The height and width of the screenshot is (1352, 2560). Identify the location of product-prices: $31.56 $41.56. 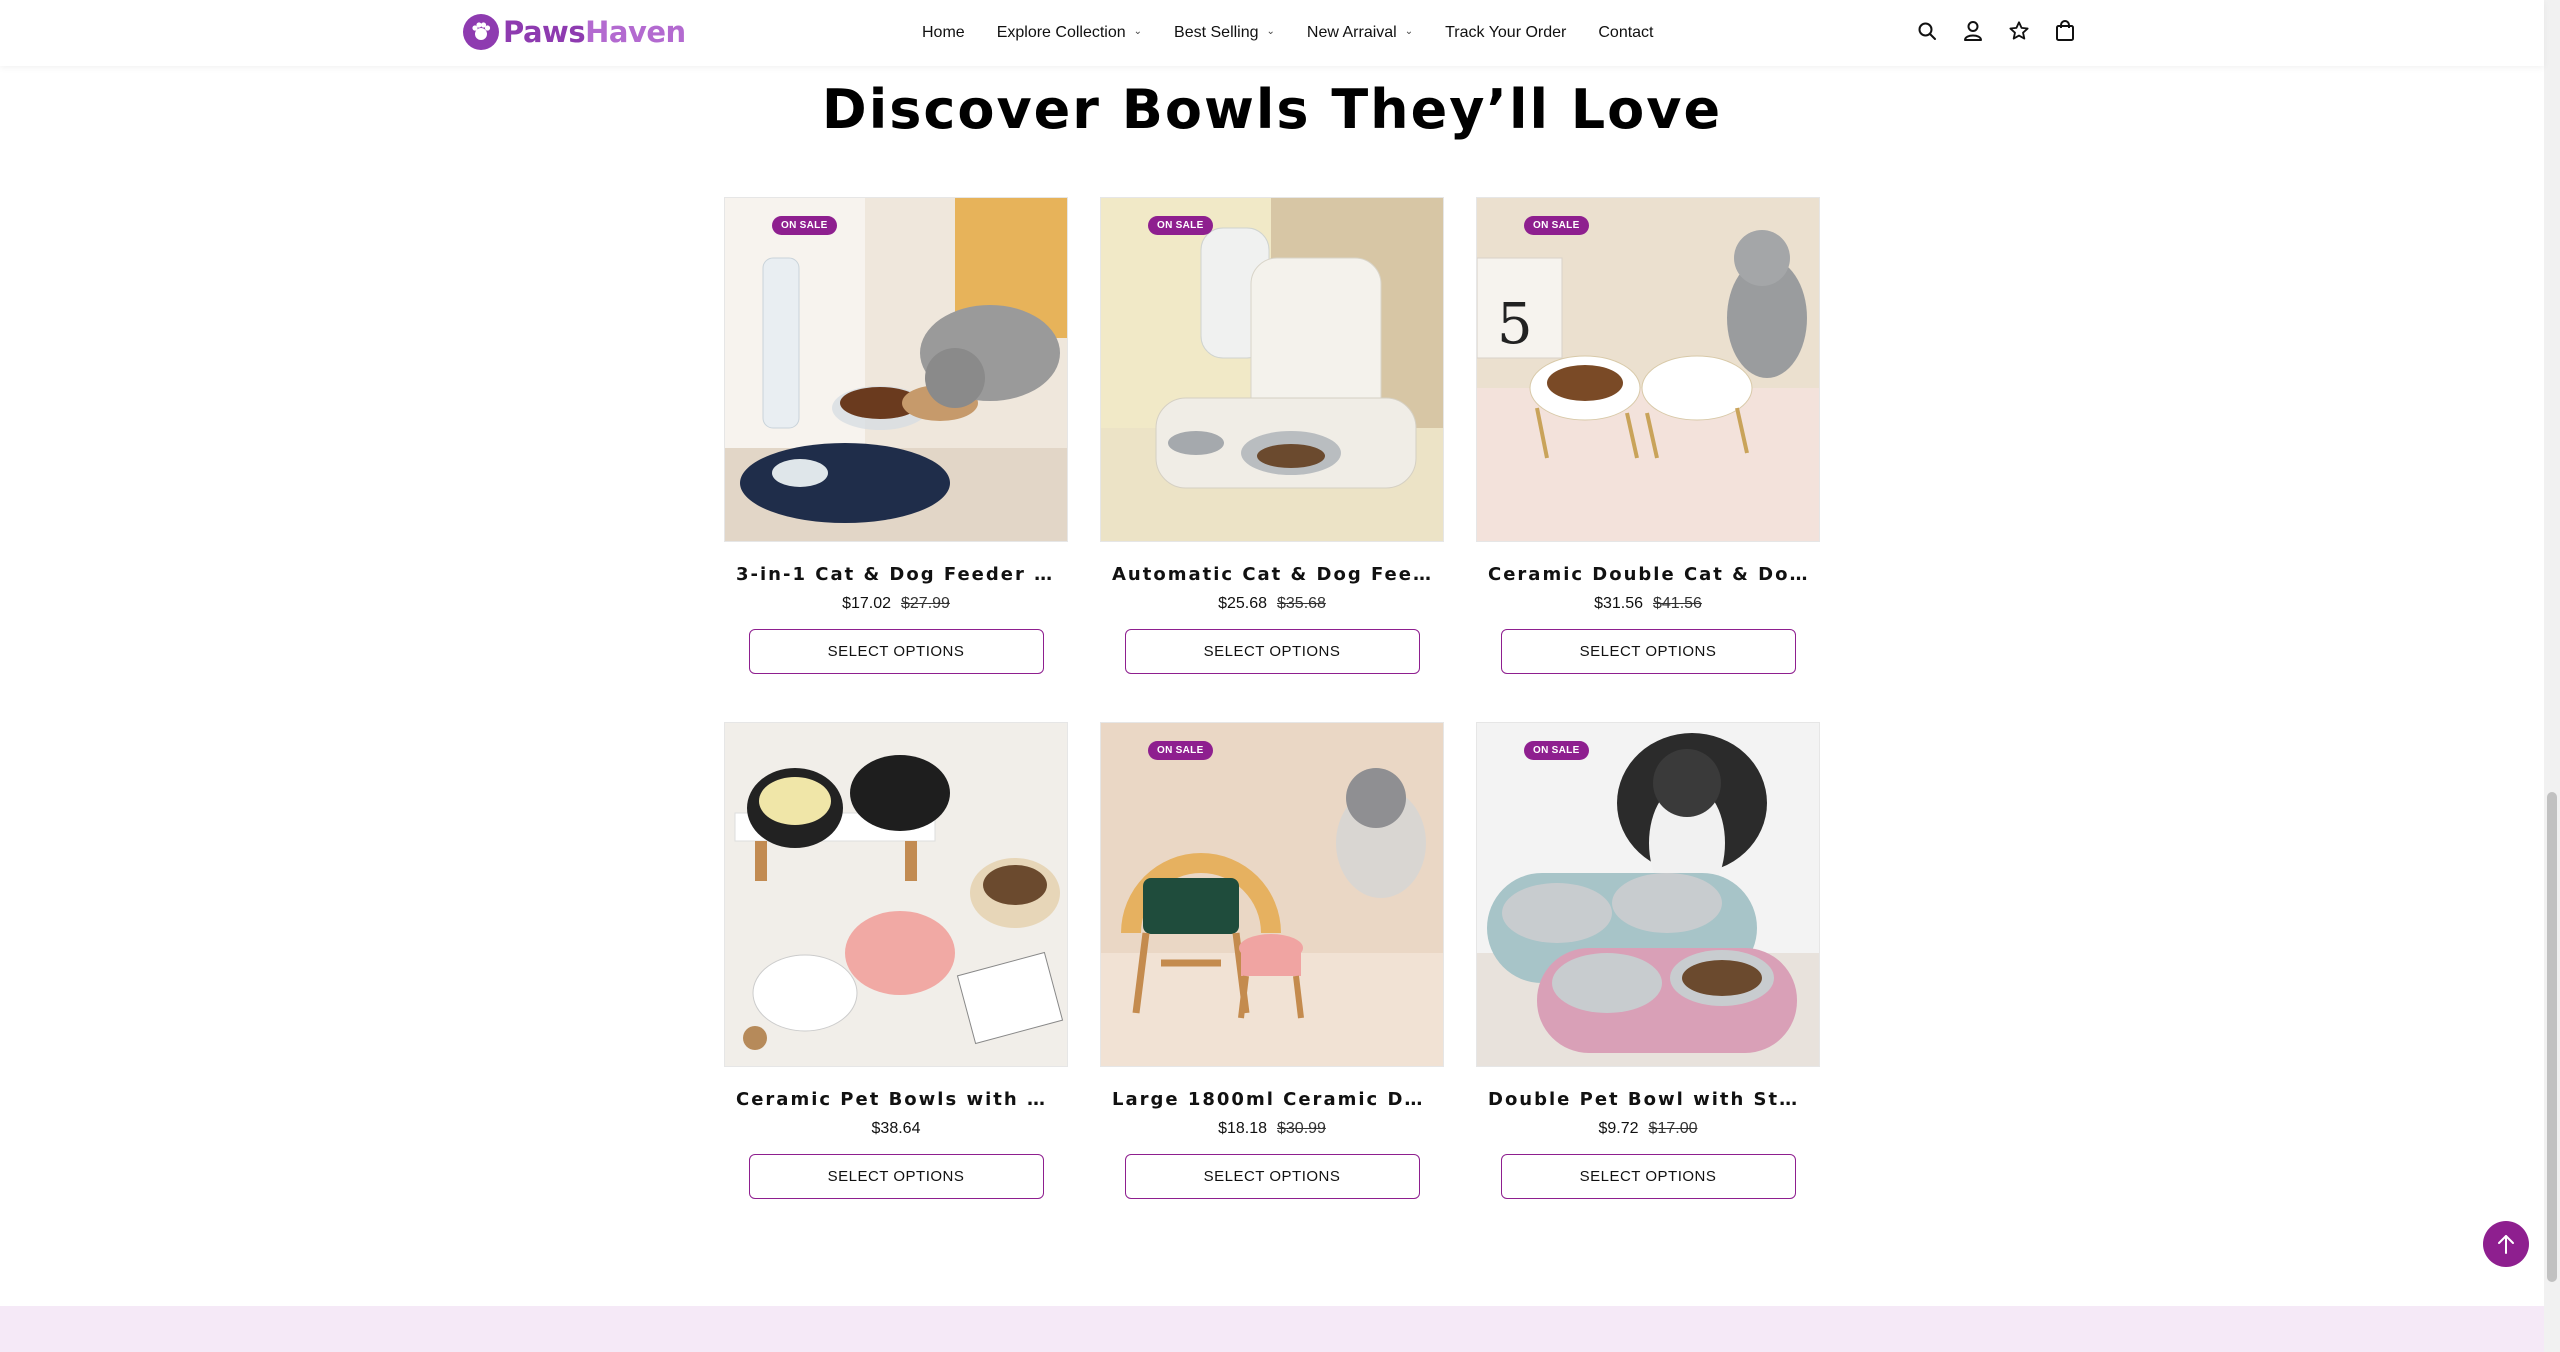
(1648, 604).